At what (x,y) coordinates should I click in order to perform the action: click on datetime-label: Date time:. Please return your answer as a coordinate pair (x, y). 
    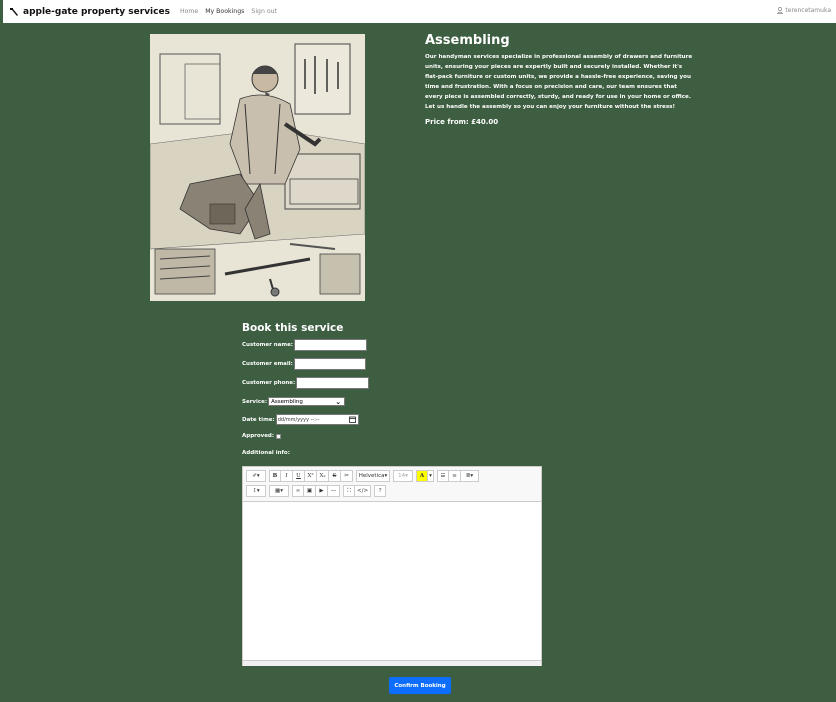
    Looking at the image, I should click on (258, 419).